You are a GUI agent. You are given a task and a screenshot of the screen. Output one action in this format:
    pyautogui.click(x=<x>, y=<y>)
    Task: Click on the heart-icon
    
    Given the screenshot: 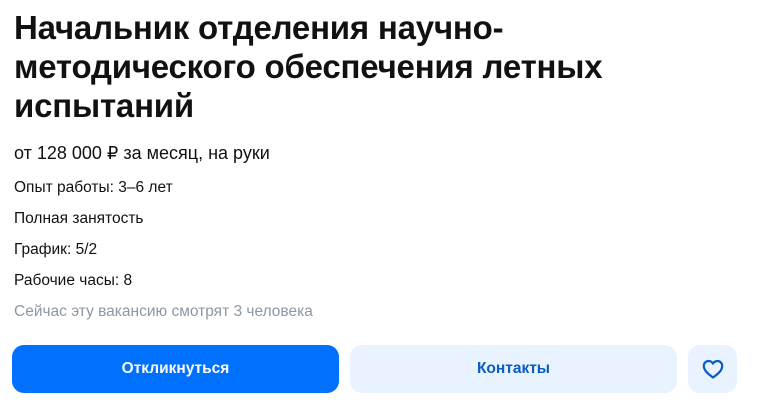 What is the action you would take?
    pyautogui.click(x=713, y=369)
    